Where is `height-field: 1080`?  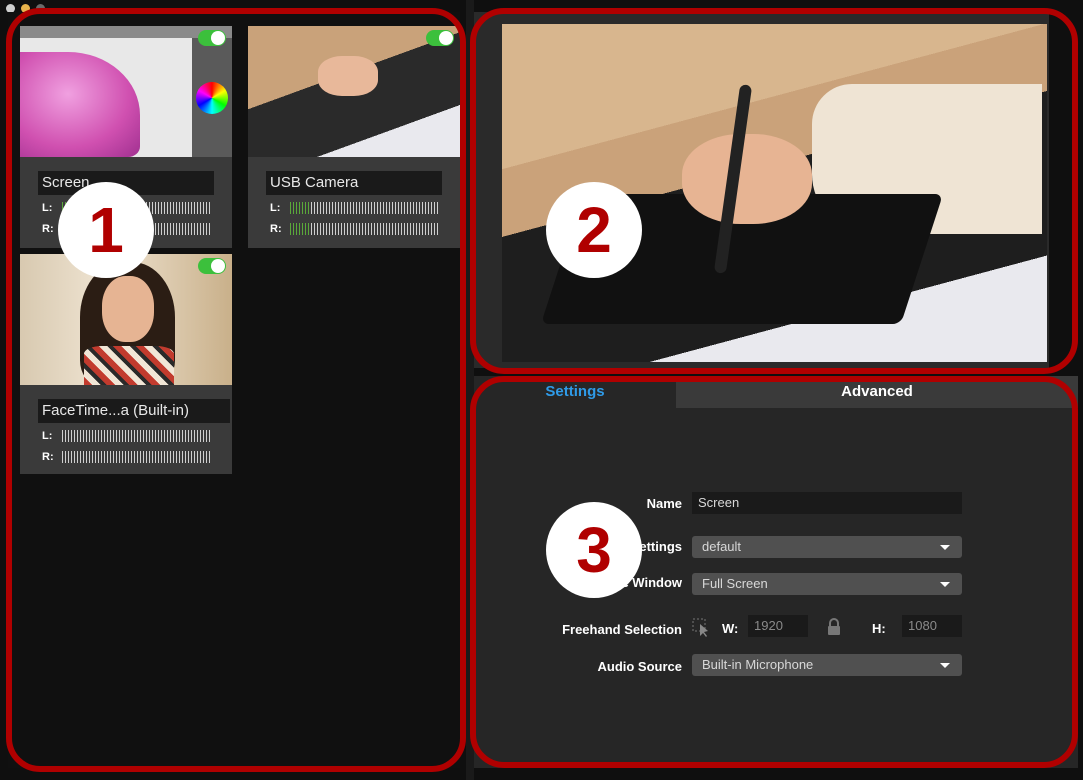
height-field: 1080 is located at coordinates (932, 626).